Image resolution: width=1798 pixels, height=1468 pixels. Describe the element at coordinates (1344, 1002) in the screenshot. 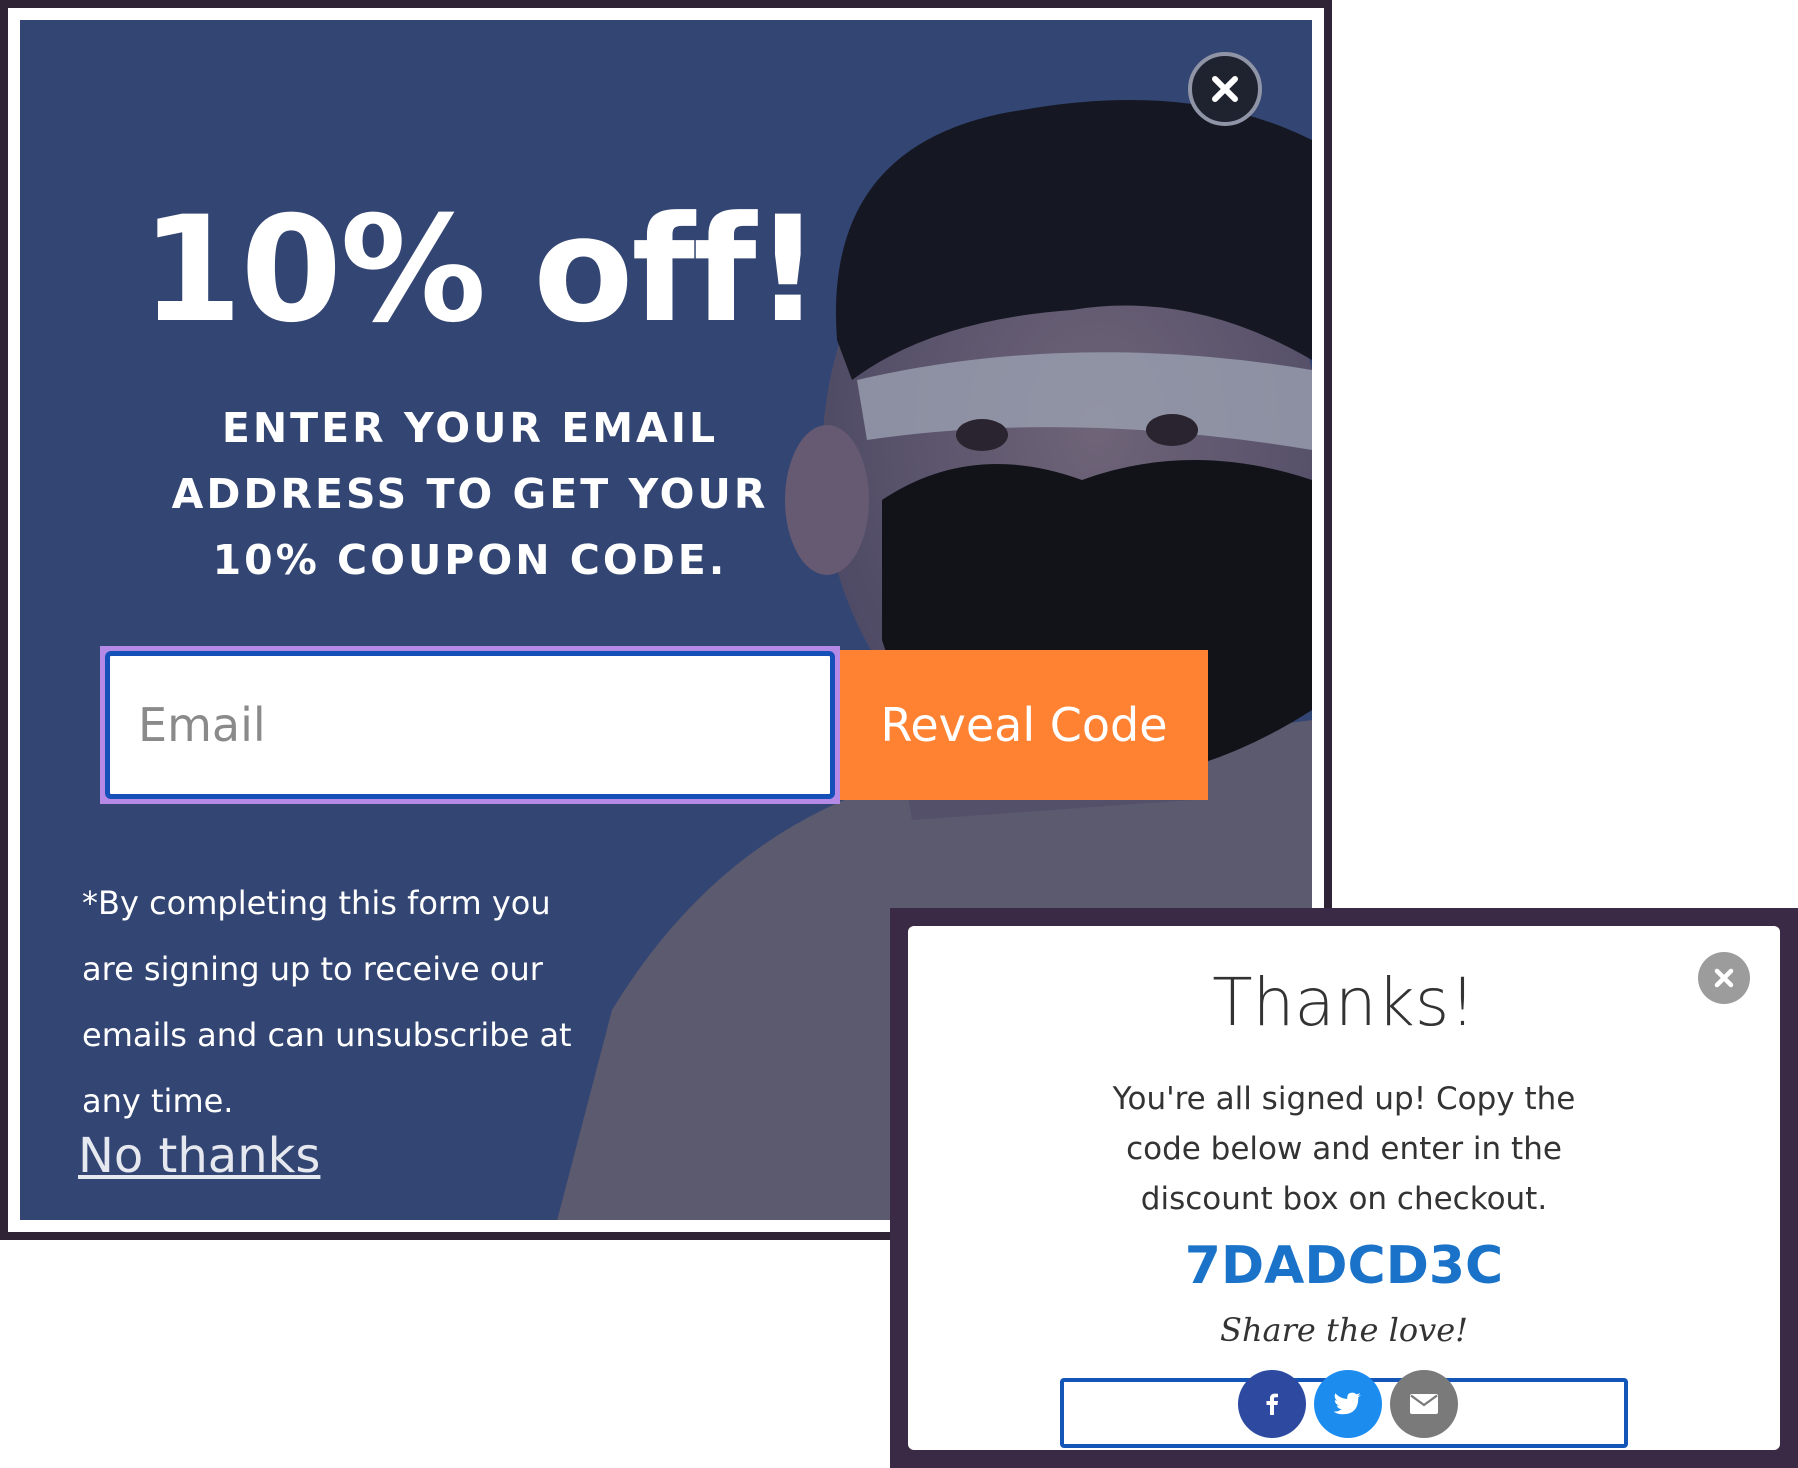

I see `thanks-title: Thanks!` at that location.